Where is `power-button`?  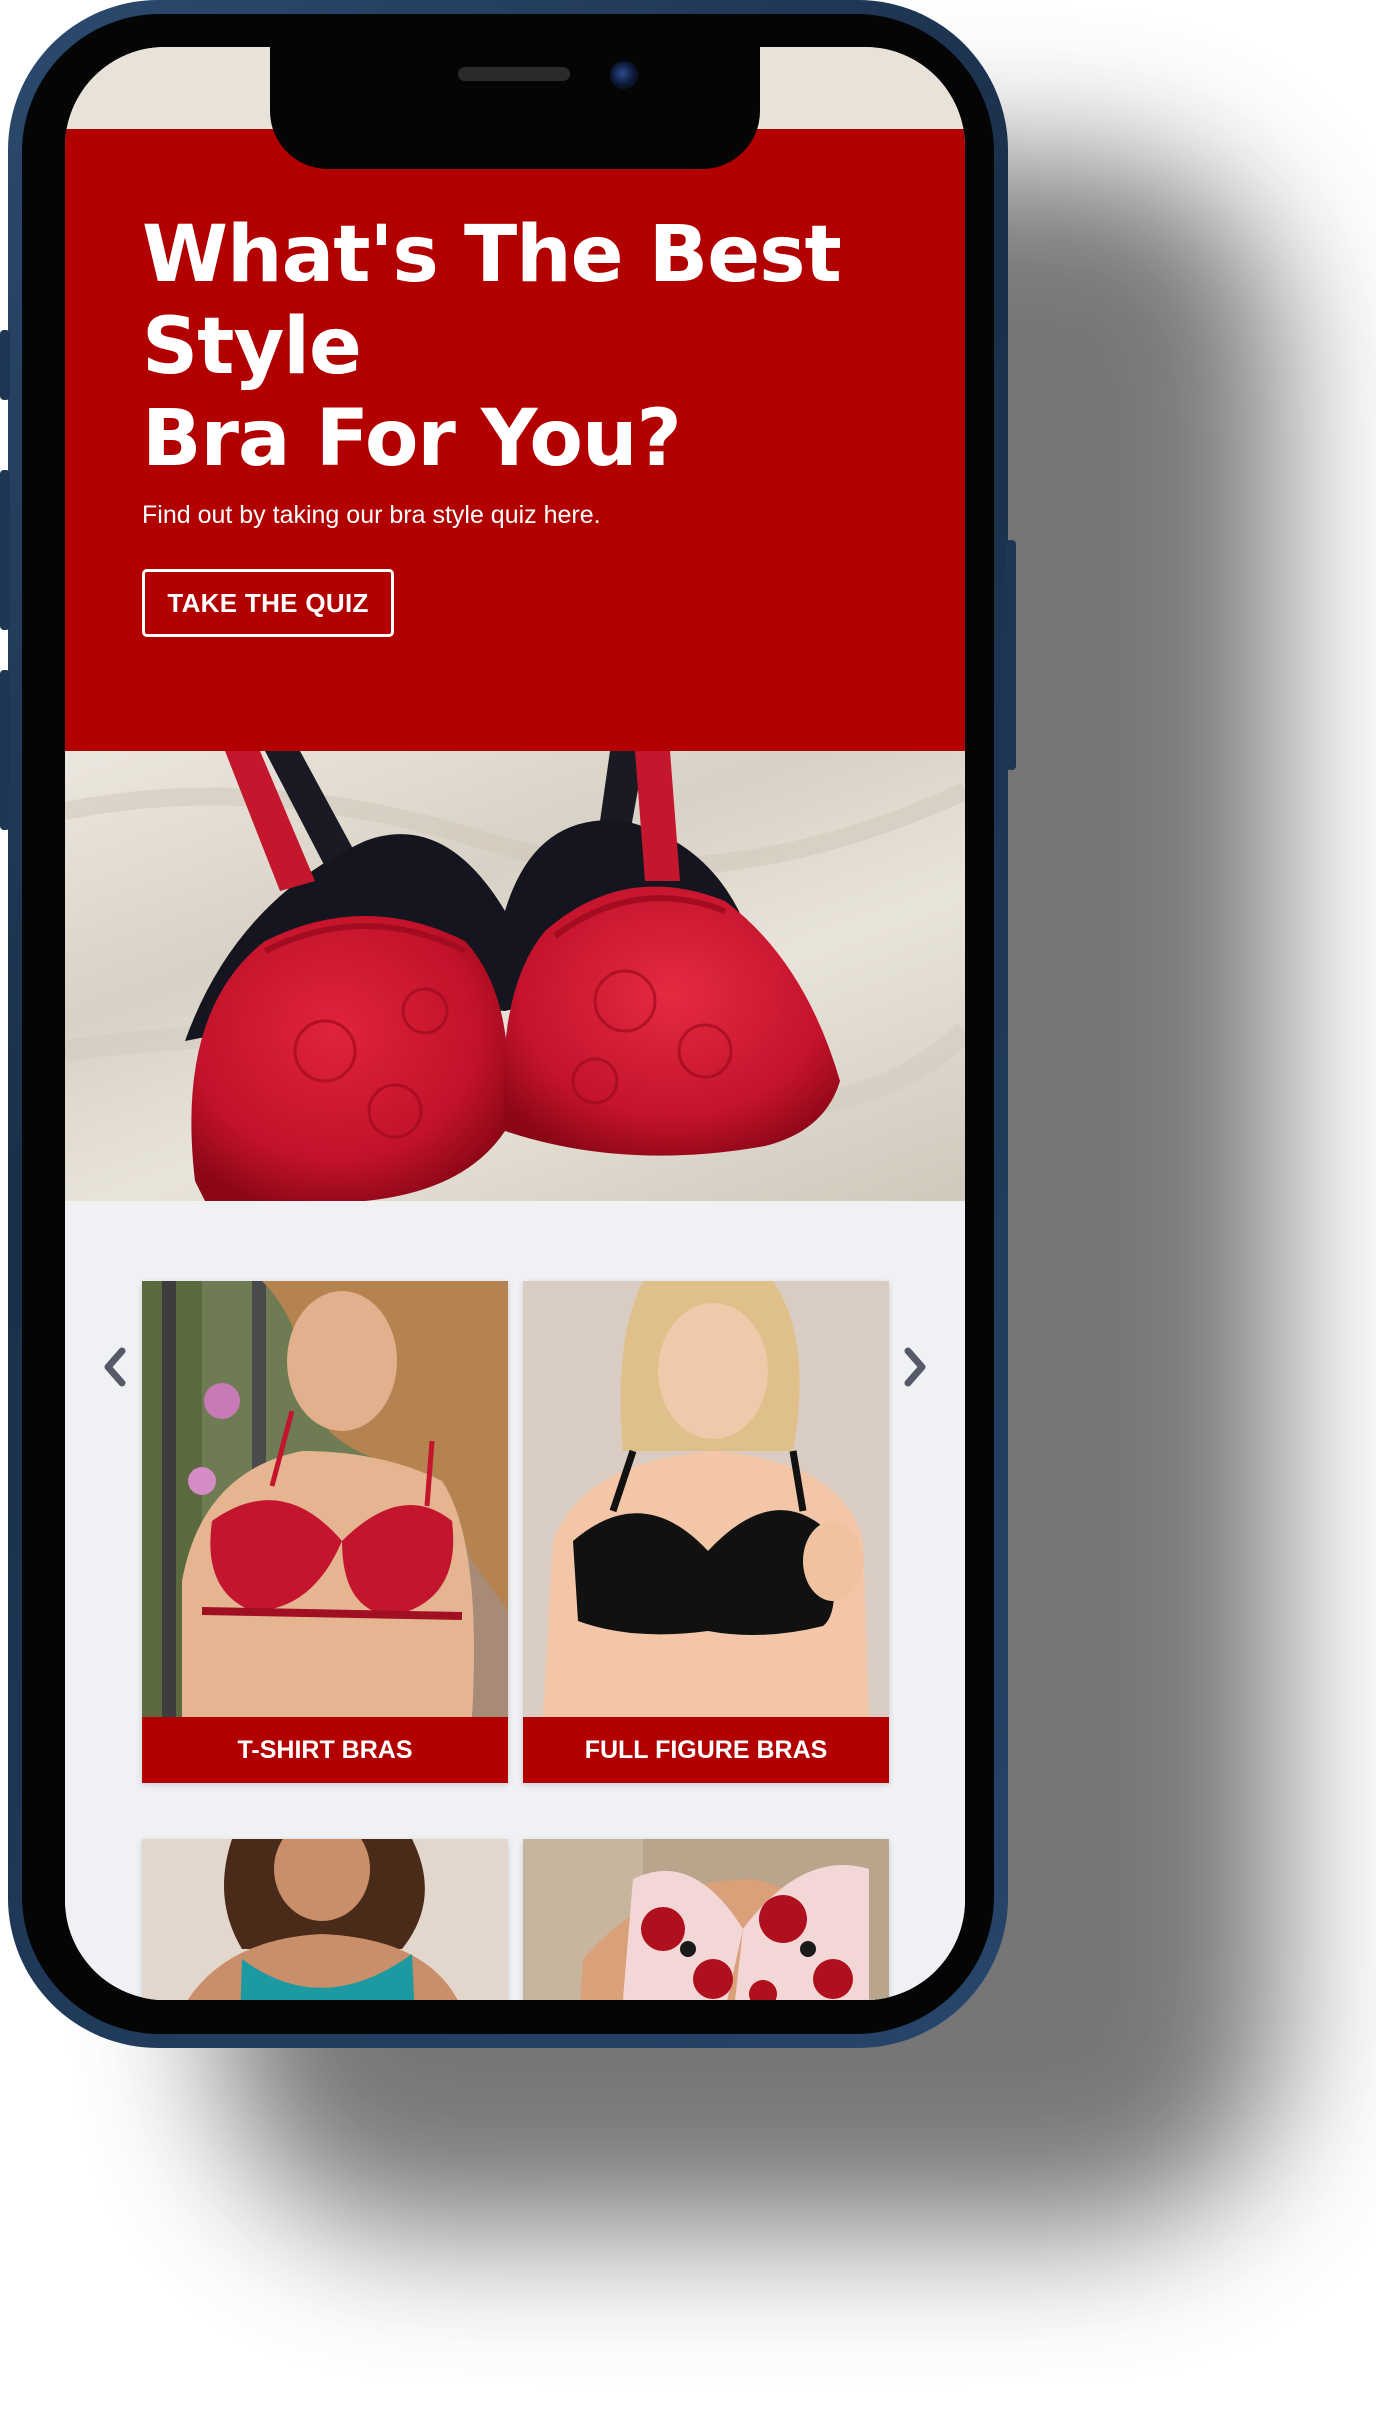
power-button is located at coordinates (1011, 655).